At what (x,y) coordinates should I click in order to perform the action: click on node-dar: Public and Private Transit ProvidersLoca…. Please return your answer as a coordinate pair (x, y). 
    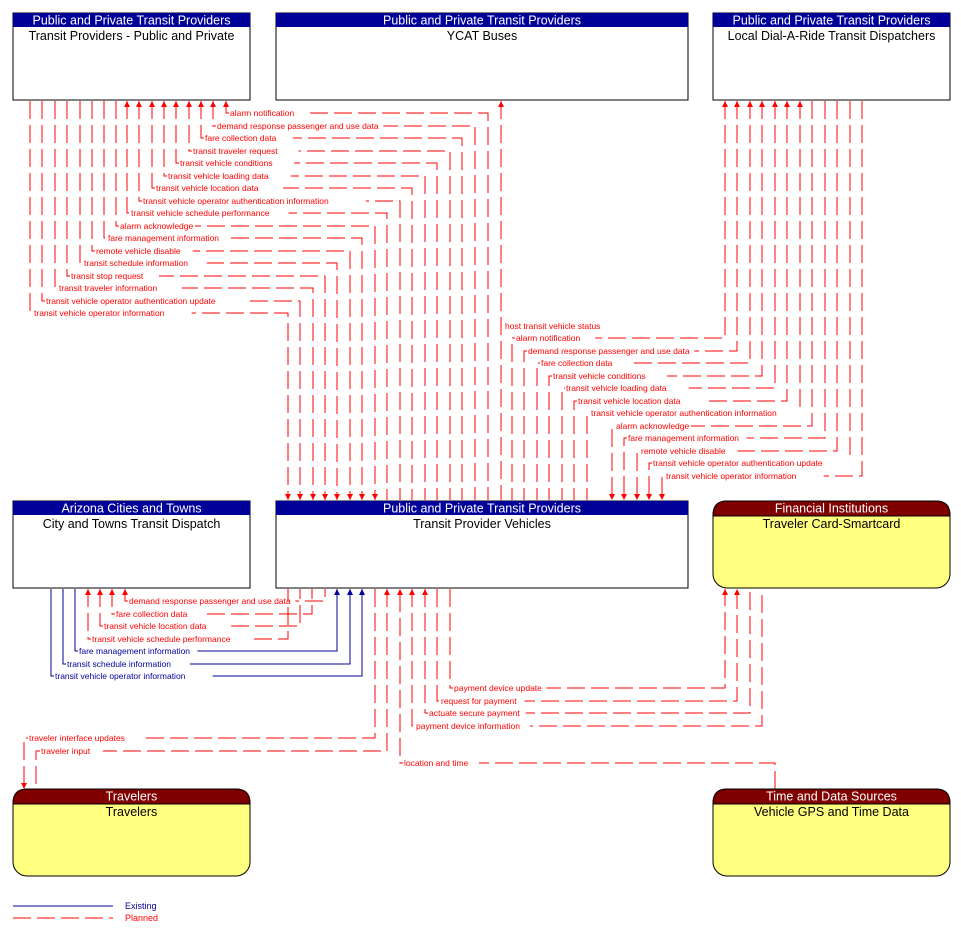
    Looking at the image, I should click on (831, 56).